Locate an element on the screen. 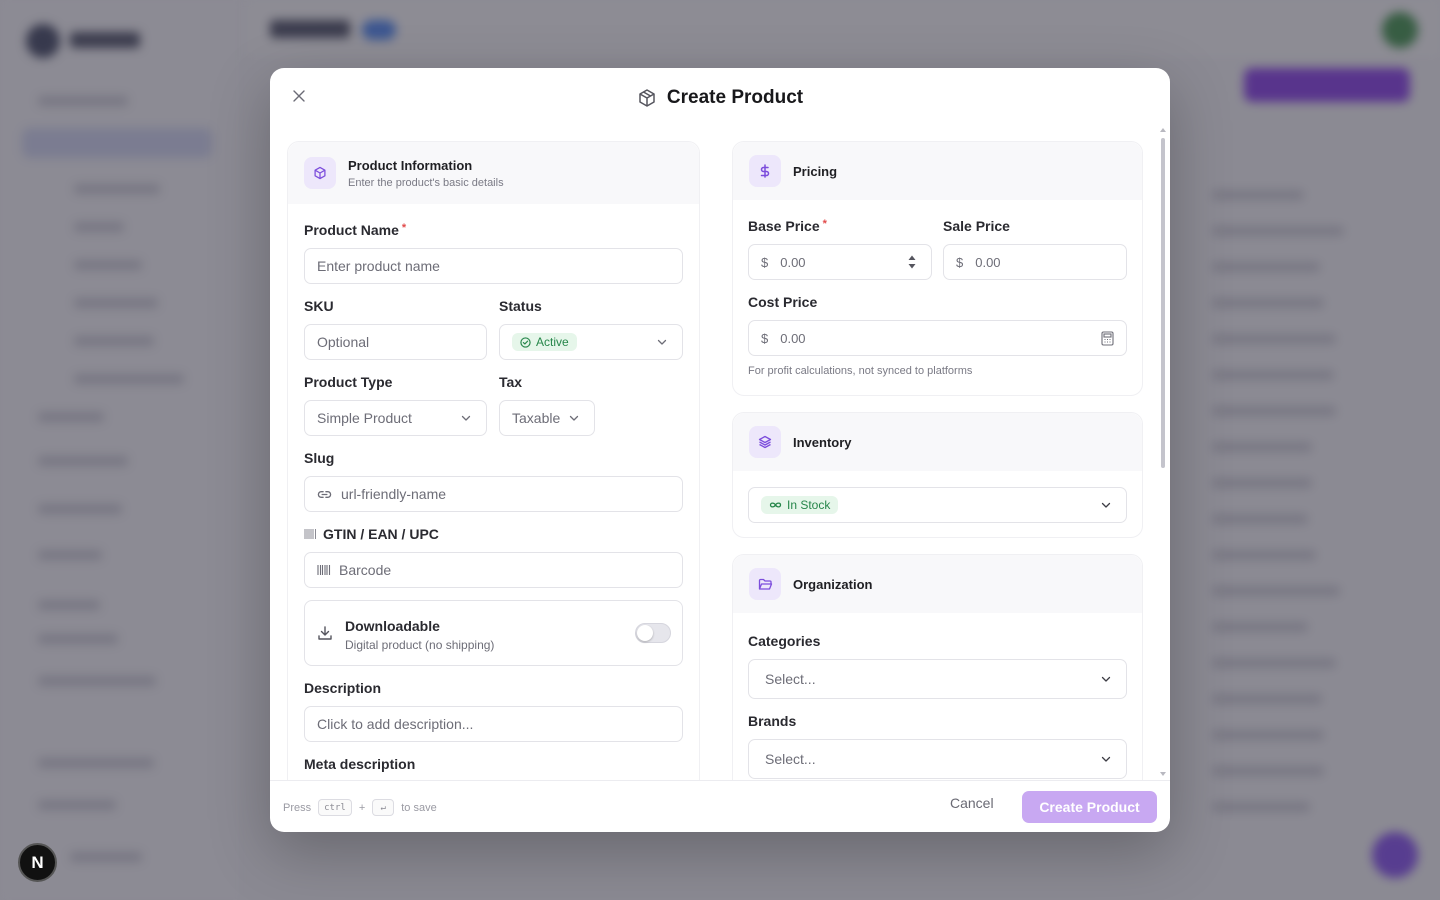 The height and width of the screenshot is (900, 1440). downloadable-toggle is located at coordinates (653, 633).